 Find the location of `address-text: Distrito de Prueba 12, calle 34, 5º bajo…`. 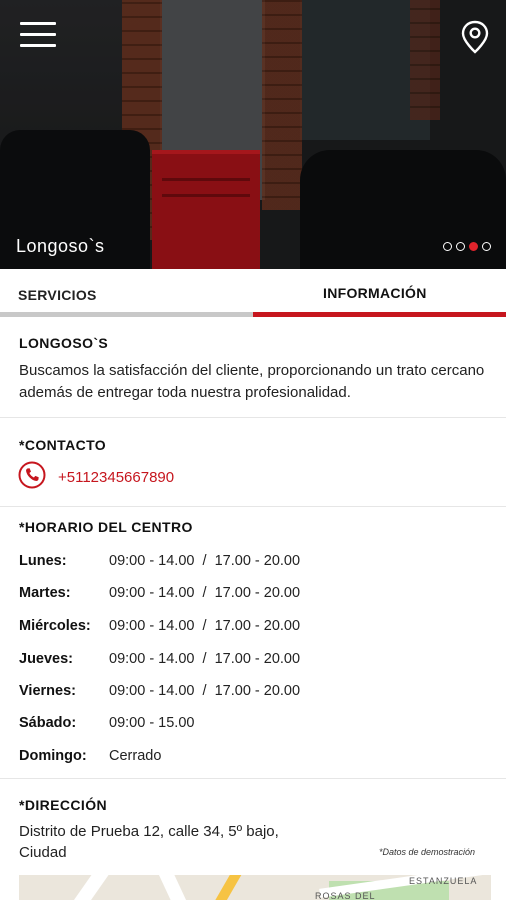

address-text: Distrito de Prueba 12, calle 34, 5º bajo… is located at coordinates (169, 842).